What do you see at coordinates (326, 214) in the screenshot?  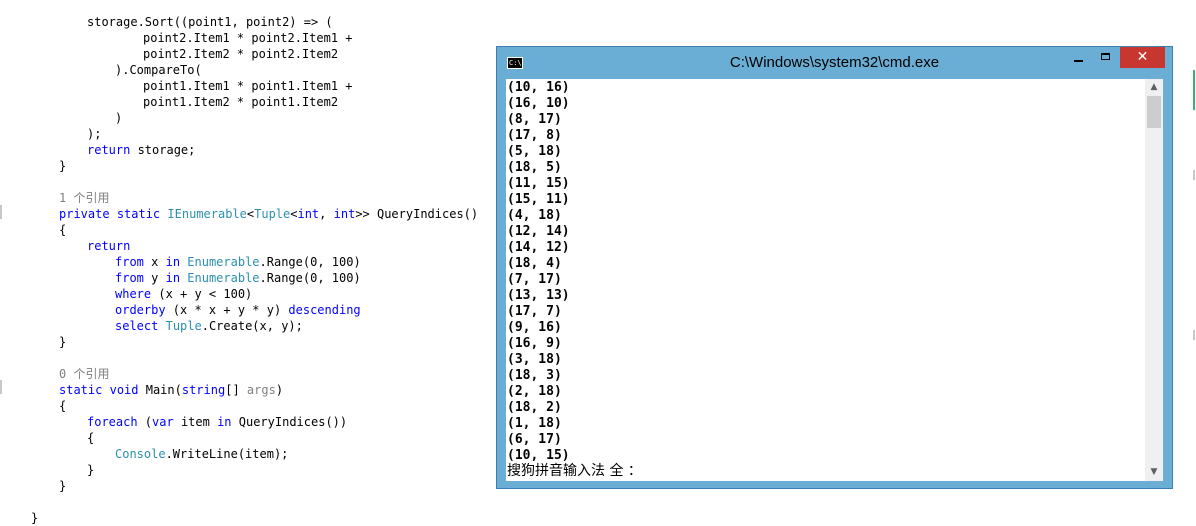 I see `code-token: ,` at bounding box center [326, 214].